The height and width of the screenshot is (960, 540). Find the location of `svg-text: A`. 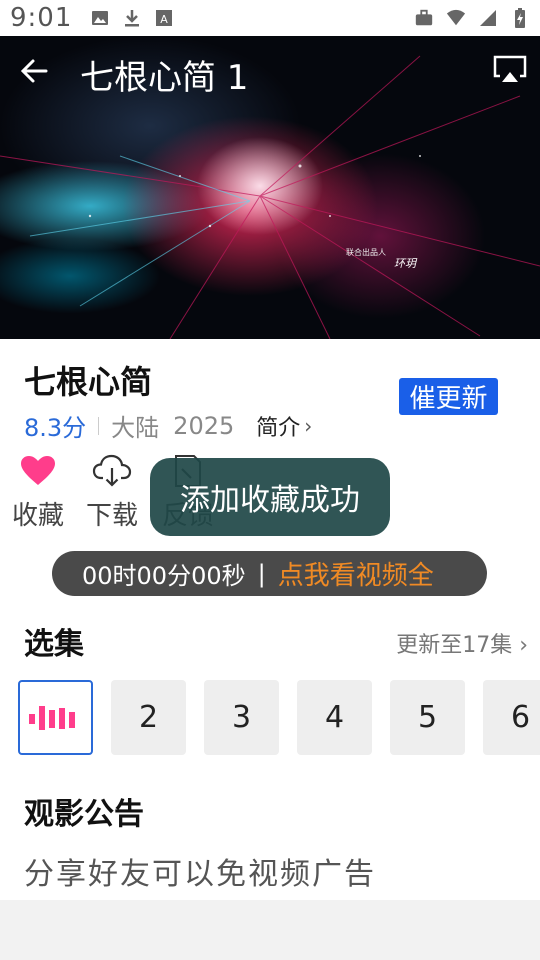

svg-text: A is located at coordinates (165, 19).